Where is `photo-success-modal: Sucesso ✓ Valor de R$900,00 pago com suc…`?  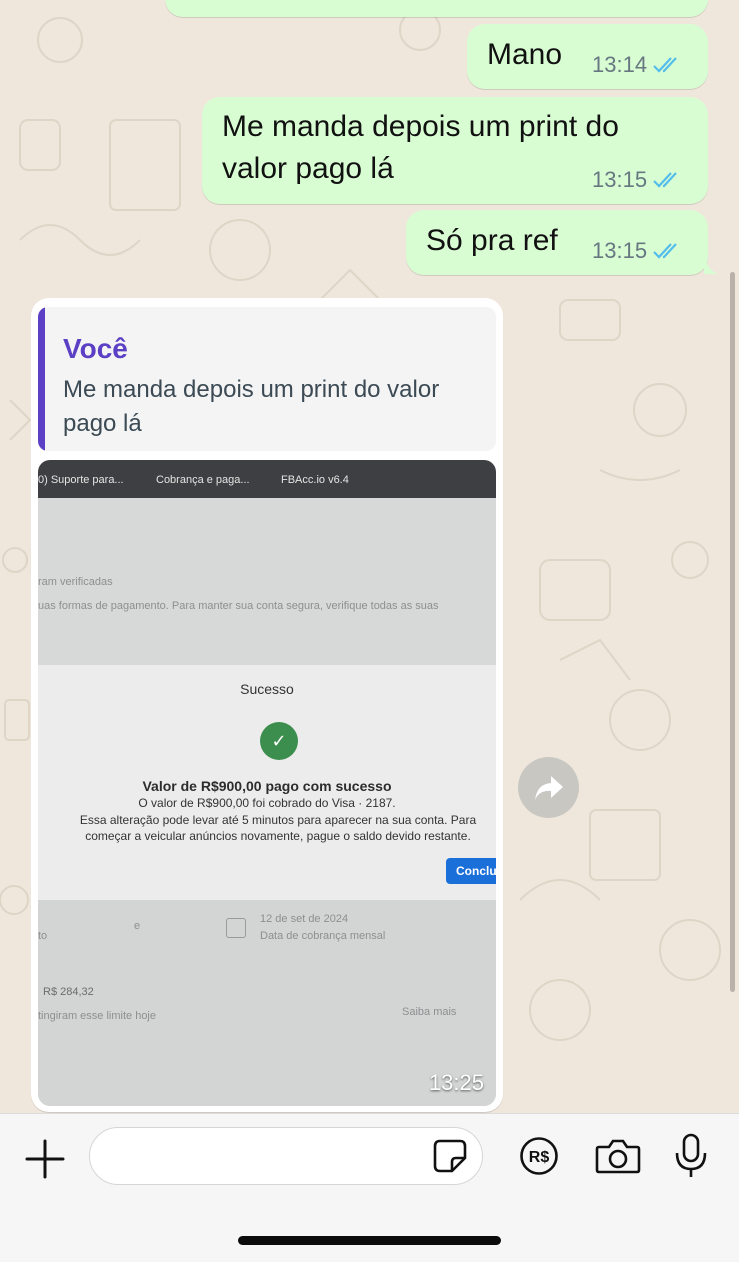 photo-success-modal: Sucesso ✓ Valor de R$900,00 pago com suc… is located at coordinates (267, 782).